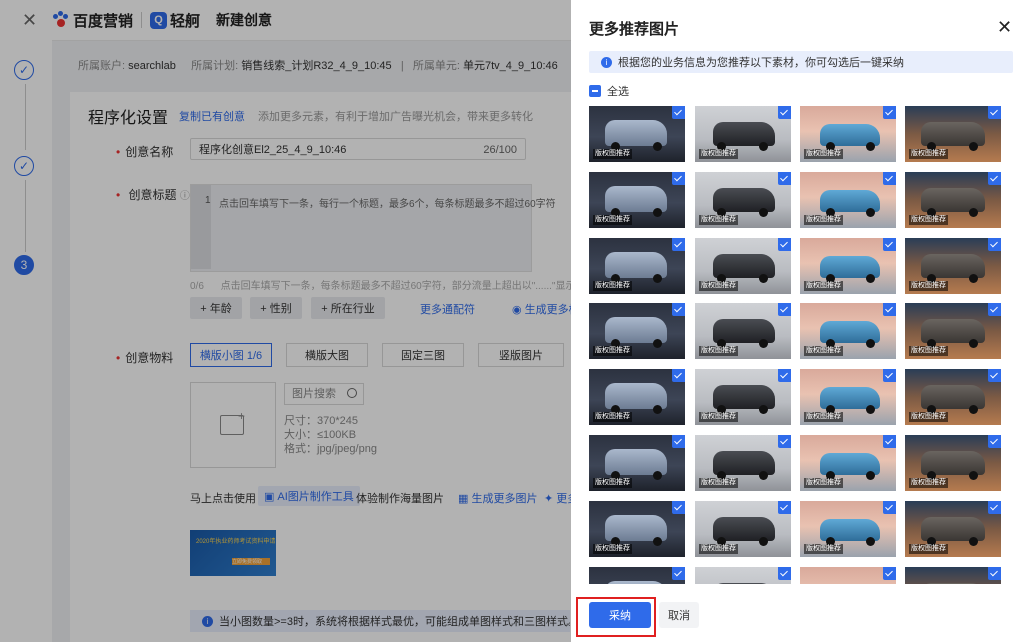 This screenshot has height=642, width=1029. What do you see at coordinates (1004, 27) in the screenshot?
I see `drawer-close-icon: ✕` at bounding box center [1004, 27].